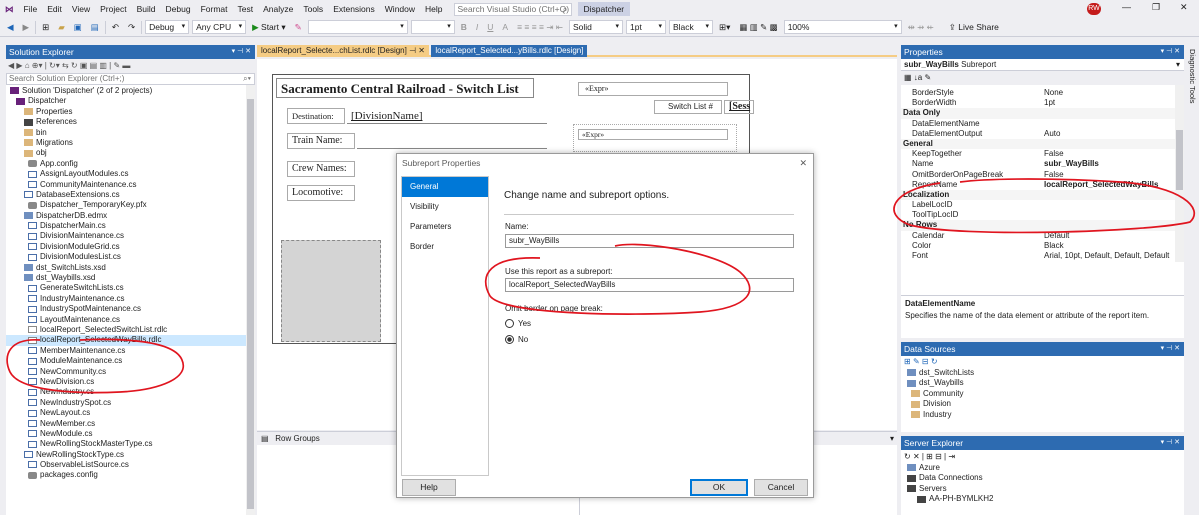  I want to click on platform-select: Any CPU, so click(219, 27).